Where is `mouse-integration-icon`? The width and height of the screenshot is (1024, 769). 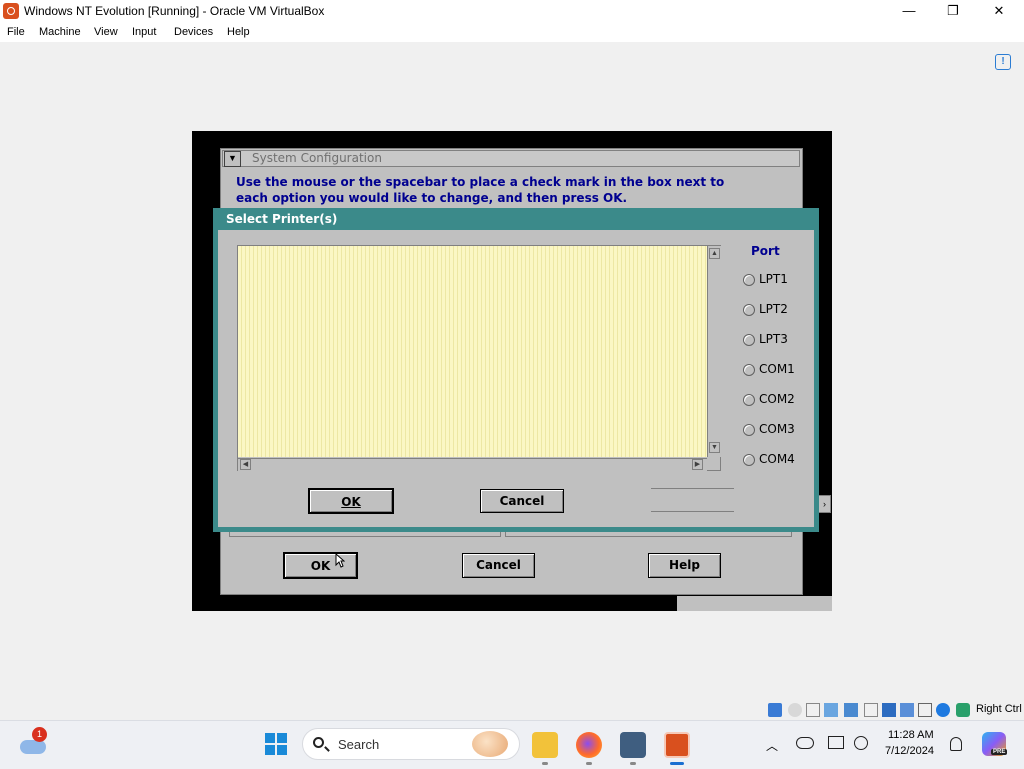
mouse-integration-icon is located at coordinates (963, 710).